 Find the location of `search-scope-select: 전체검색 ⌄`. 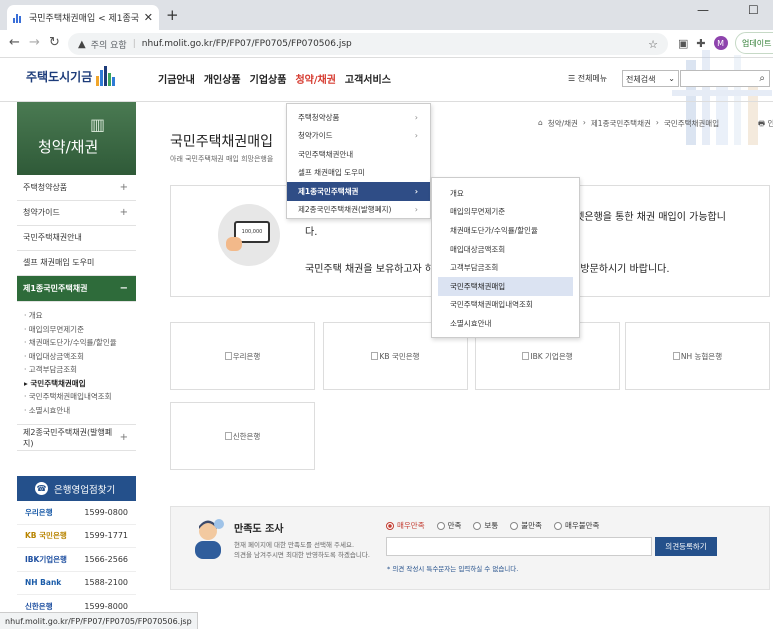

search-scope-select: 전체검색 ⌄ is located at coordinates (650, 78).